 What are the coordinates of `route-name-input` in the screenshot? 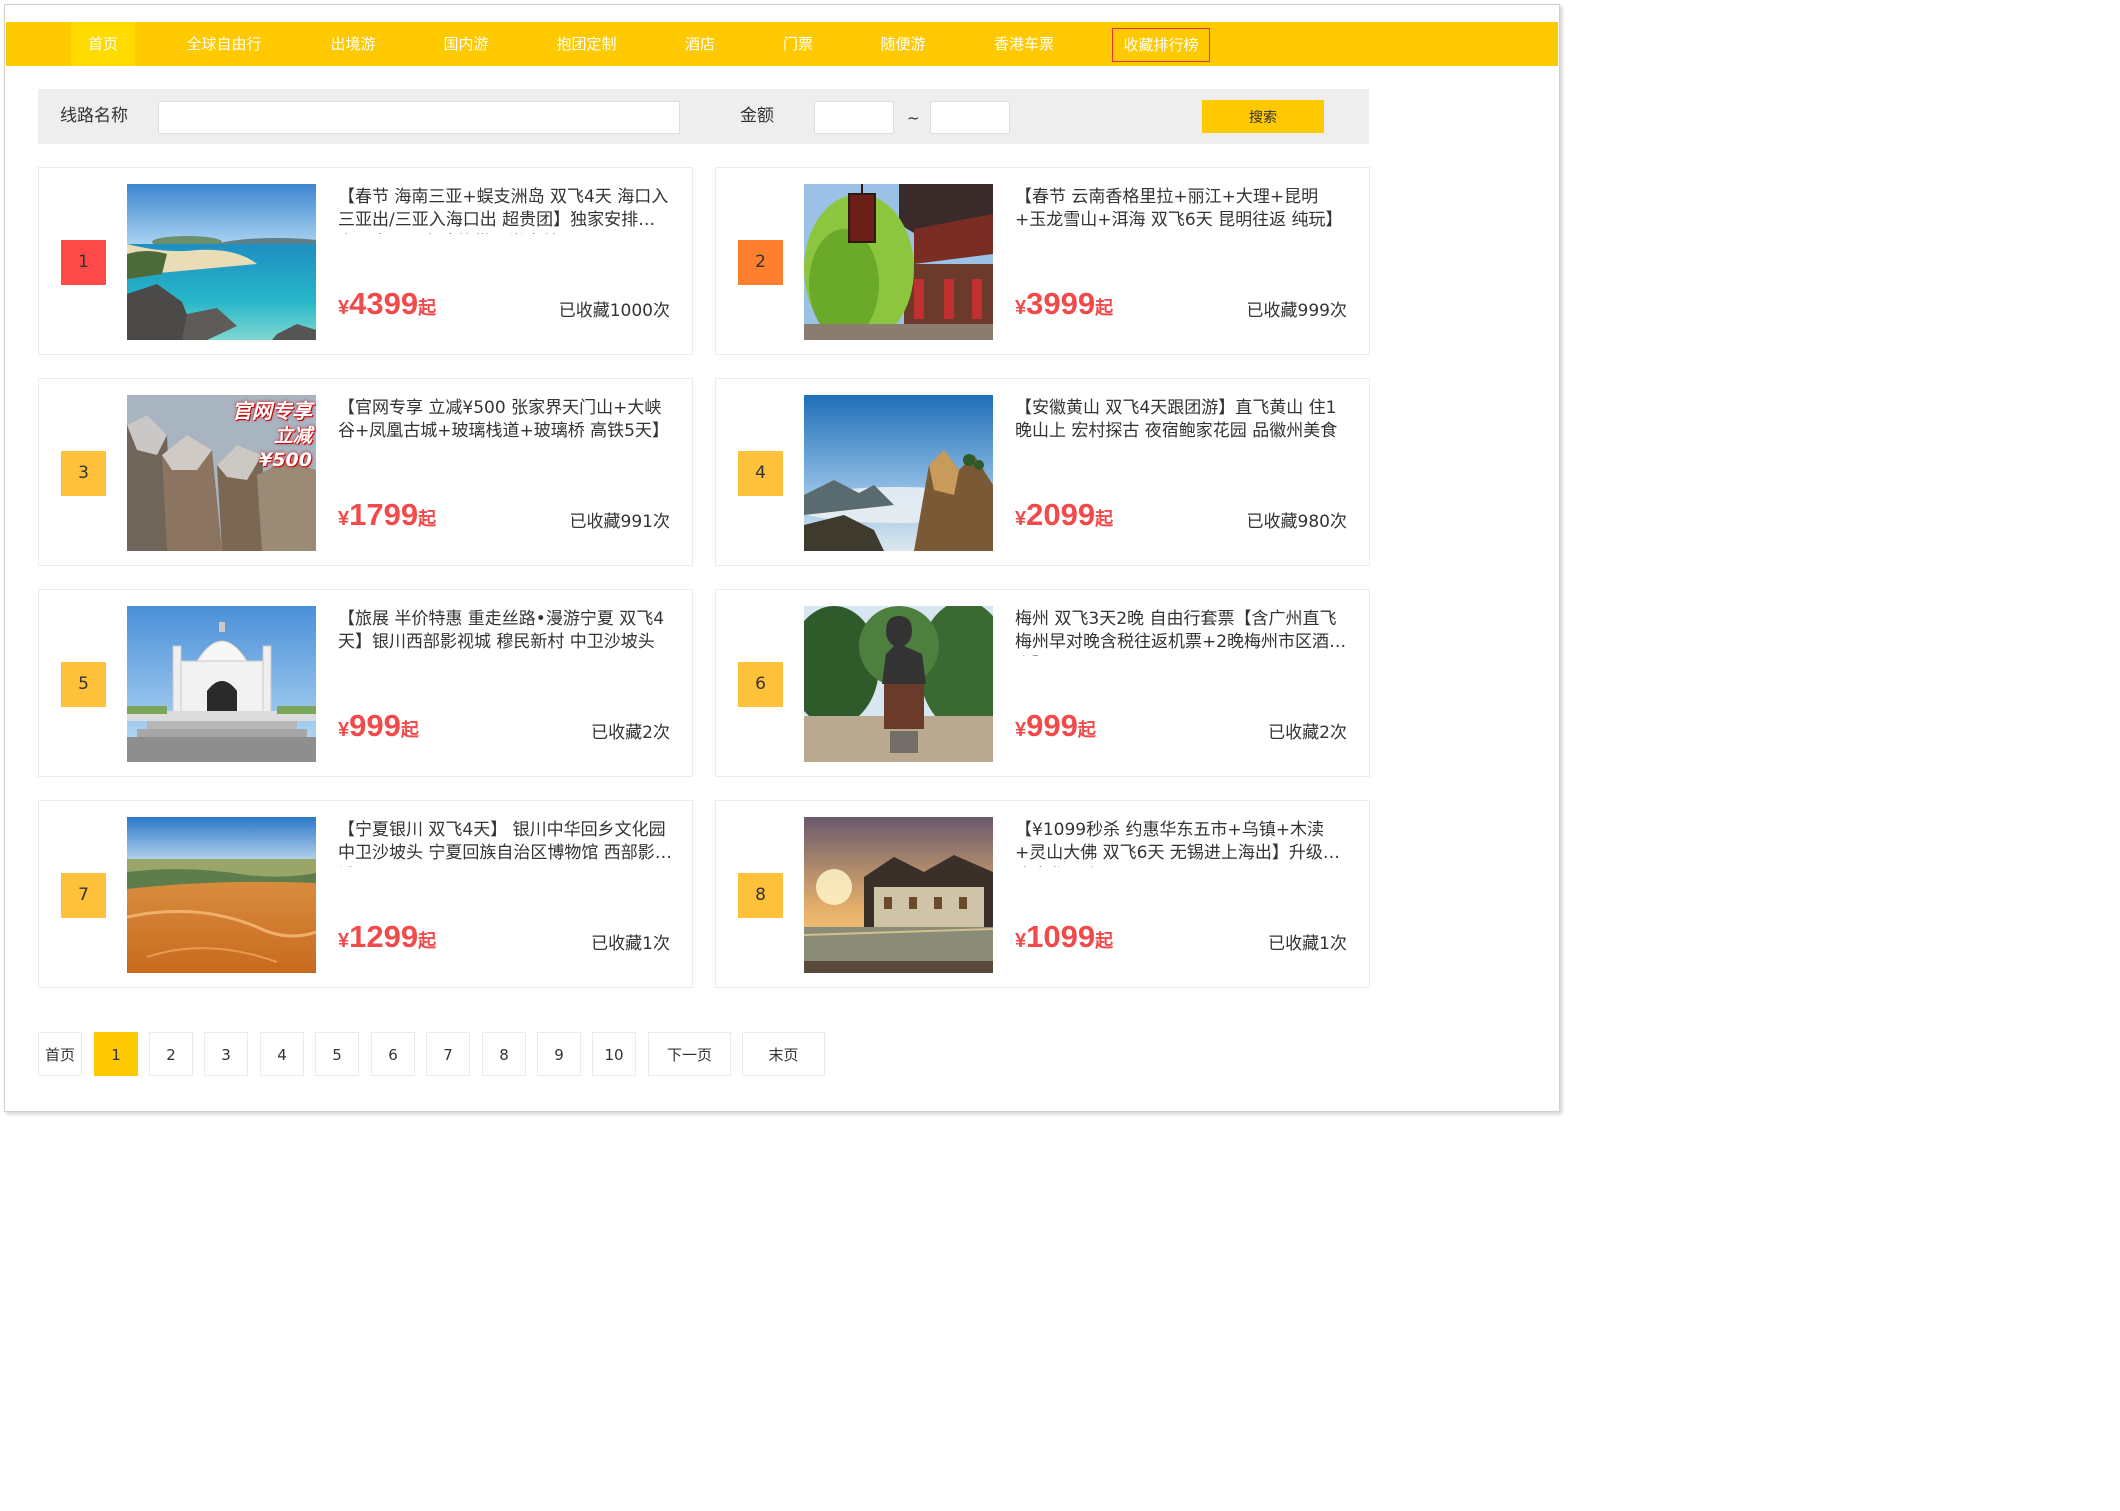 It's located at (419, 117).